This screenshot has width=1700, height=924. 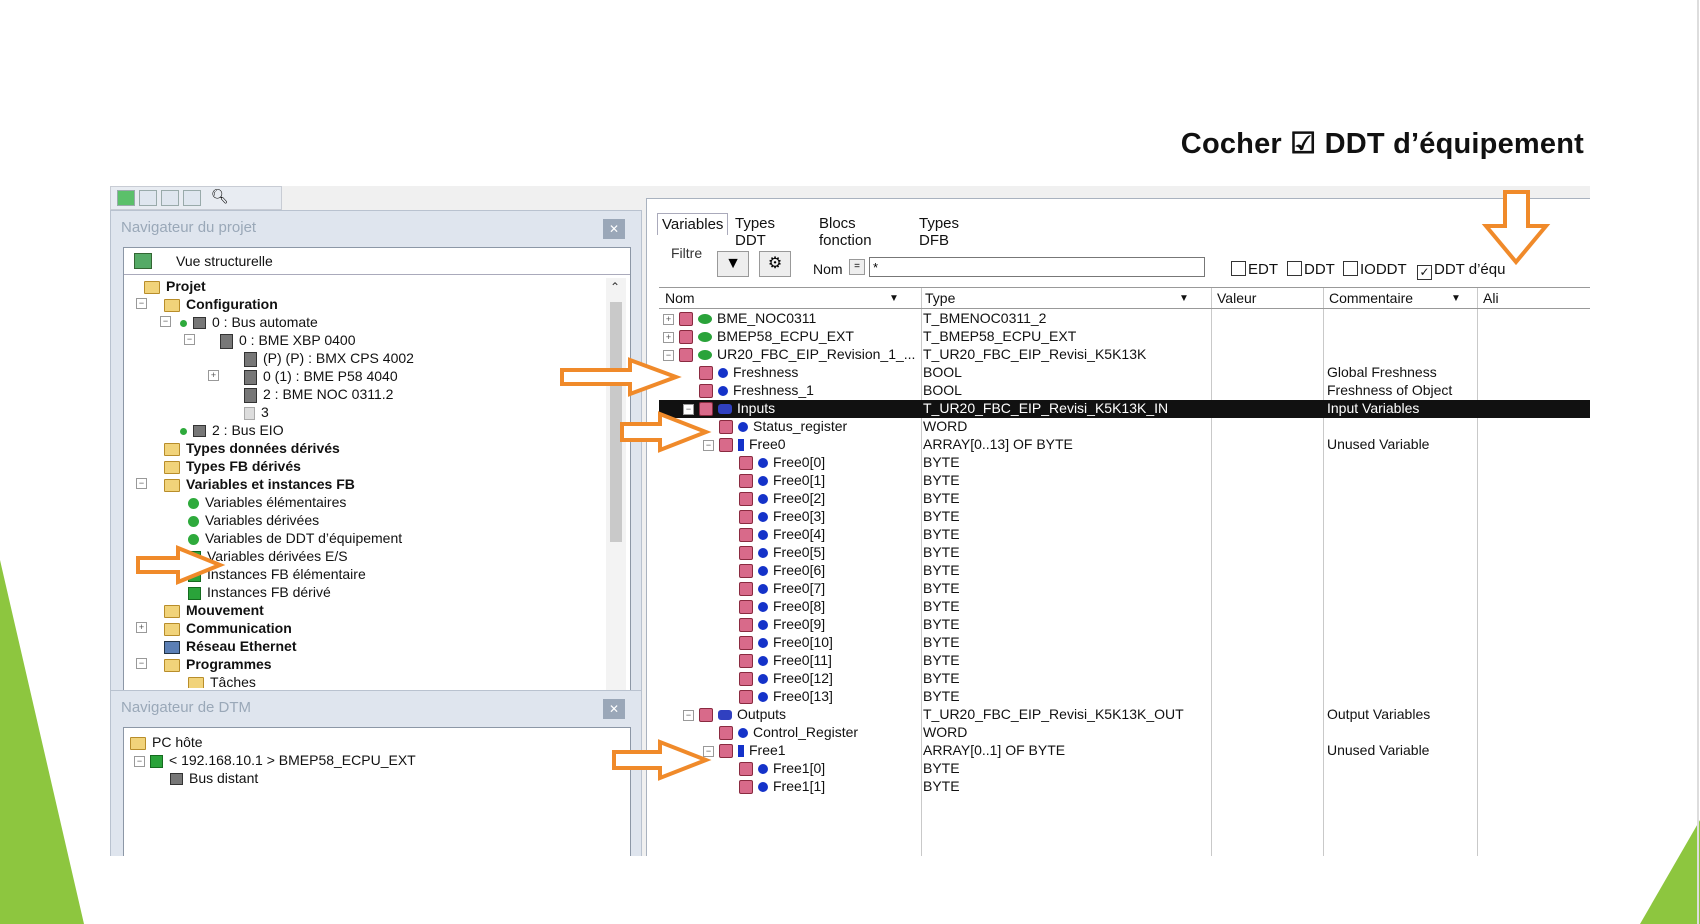 I want to click on arrow-ur20-device-icon, so click(x=621, y=377).